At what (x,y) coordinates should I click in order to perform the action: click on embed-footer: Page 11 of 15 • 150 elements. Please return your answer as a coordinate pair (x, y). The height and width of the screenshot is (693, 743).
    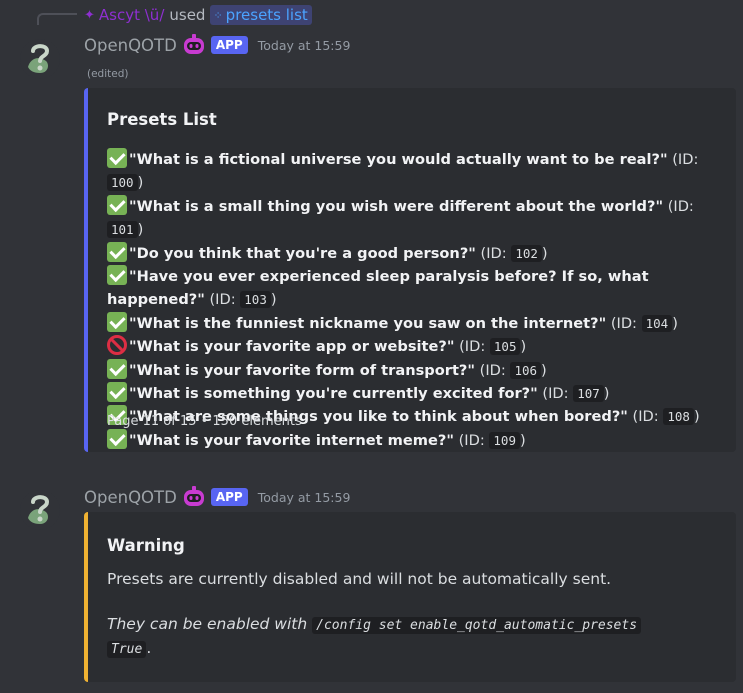
    Looking at the image, I should click on (204, 421).